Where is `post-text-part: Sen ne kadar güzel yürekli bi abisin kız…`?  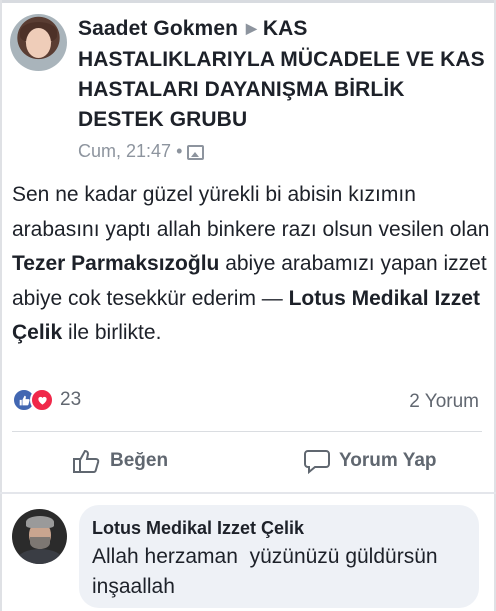 post-text-part: Sen ne kadar güzel yürekli bi abisin kız… is located at coordinates (251, 212).